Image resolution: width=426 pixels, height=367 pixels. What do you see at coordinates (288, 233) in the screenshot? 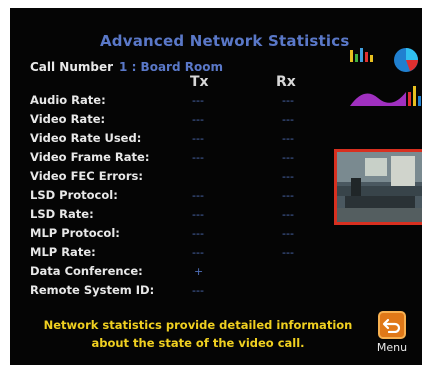
I see `rx-mlp-protocol: ---` at bounding box center [288, 233].